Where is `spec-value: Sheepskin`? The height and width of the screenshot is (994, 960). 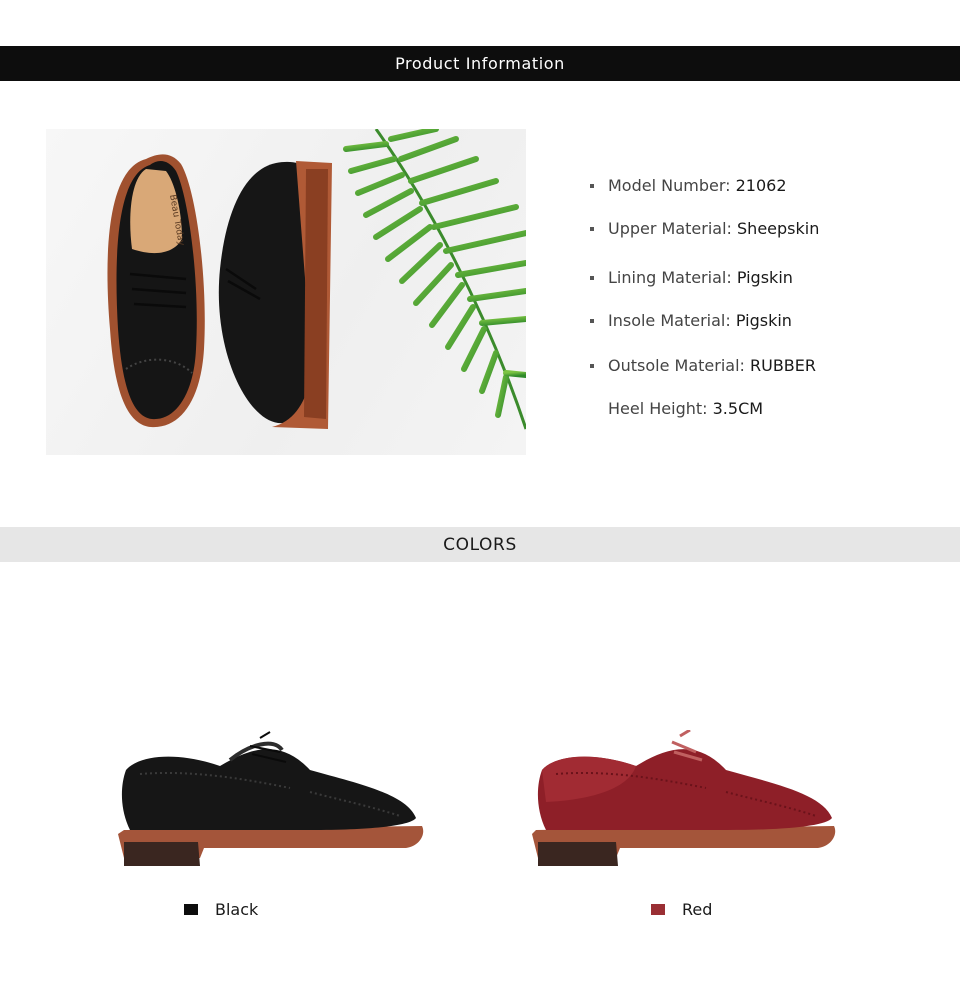
spec-value: Sheepskin is located at coordinates (778, 228).